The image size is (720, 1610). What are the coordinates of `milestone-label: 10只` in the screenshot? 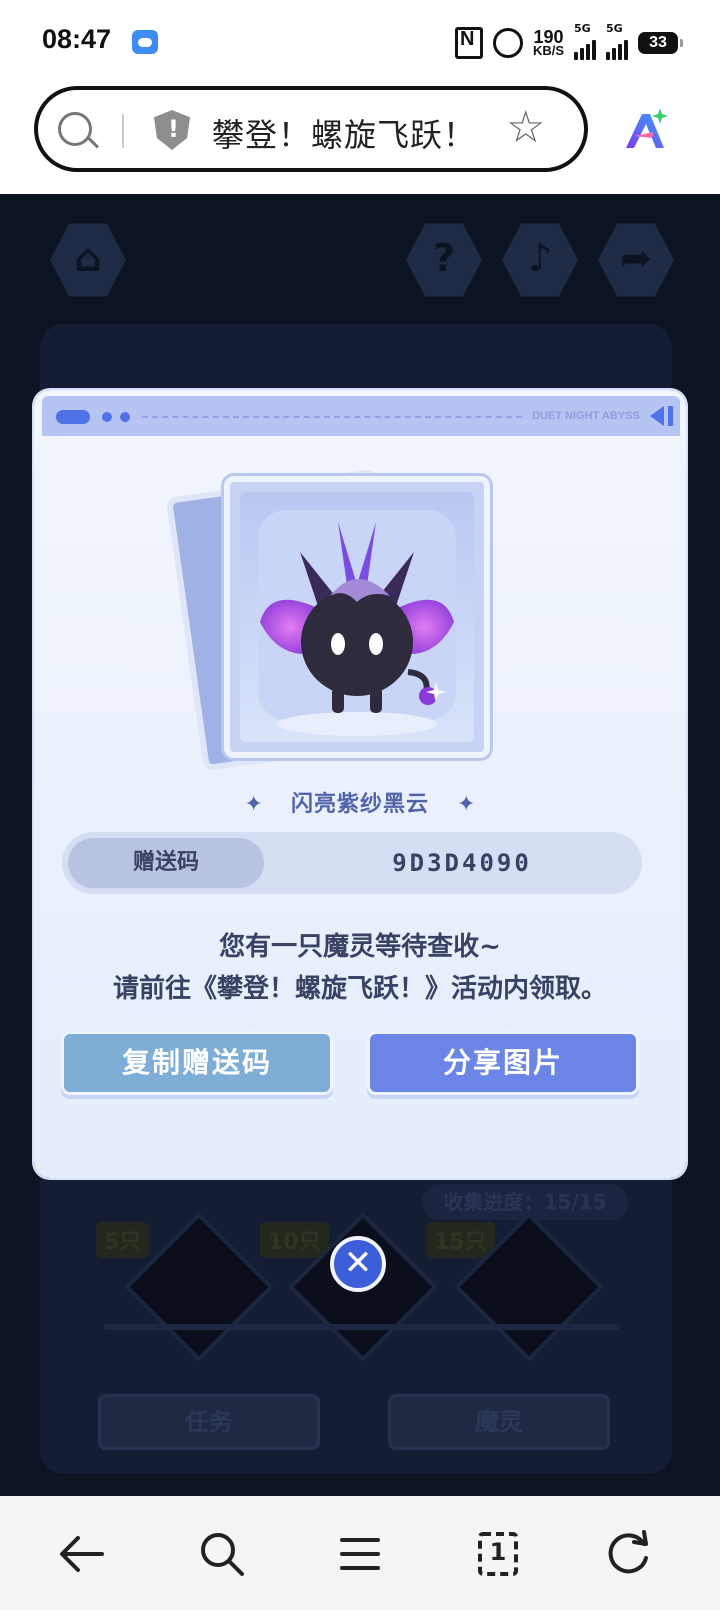 It's located at (294, 1240).